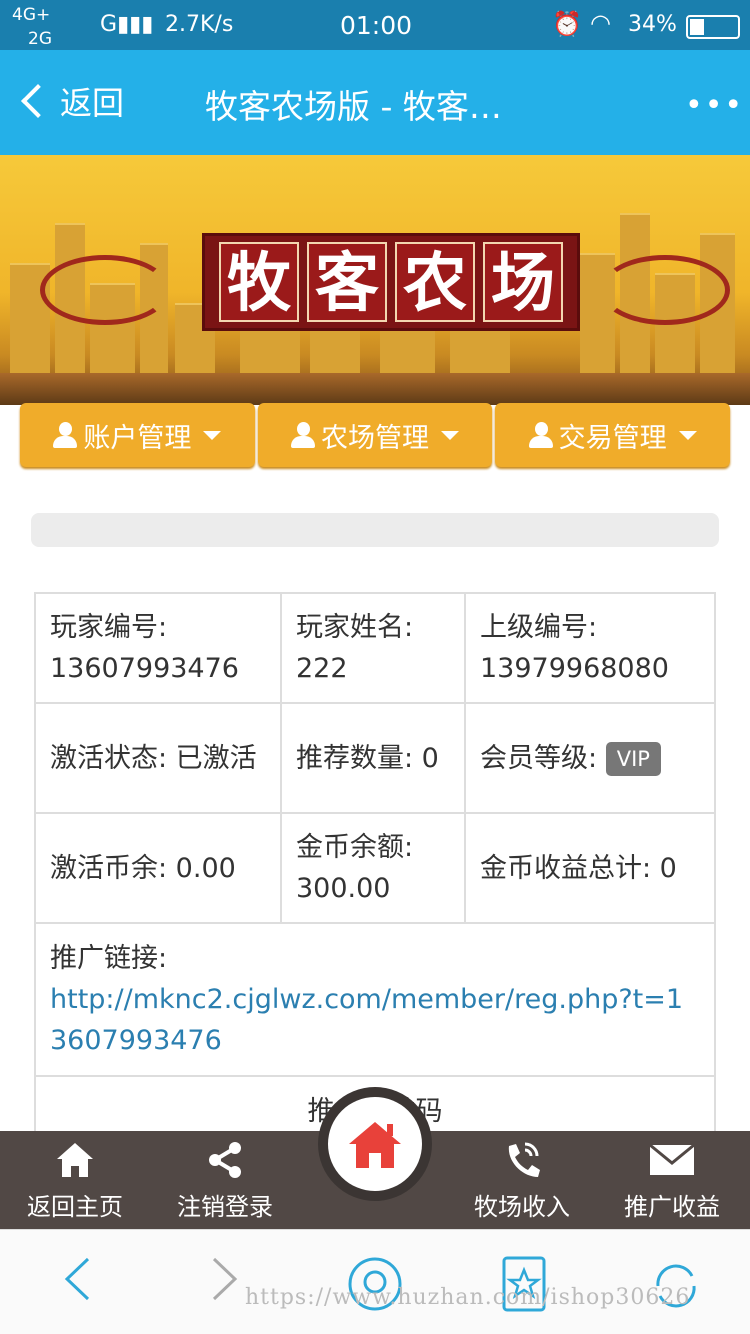 The height and width of the screenshot is (1334, 750). Describe the element at coordinates (665, 290) in the screenshot. I see `cloud-ornament-right` at that location.